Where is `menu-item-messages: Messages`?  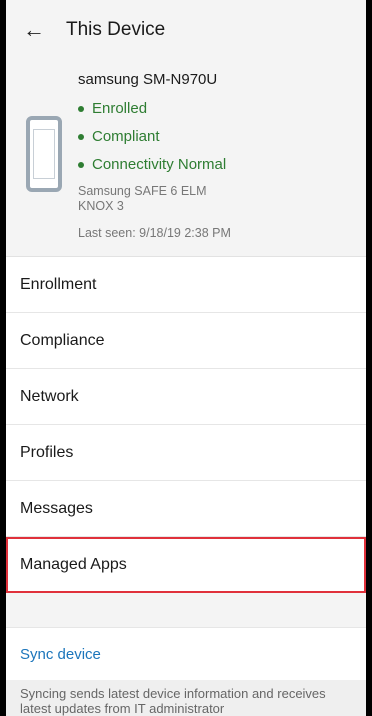 menu-item-messages: Messages is located at coordinates (186, 509).